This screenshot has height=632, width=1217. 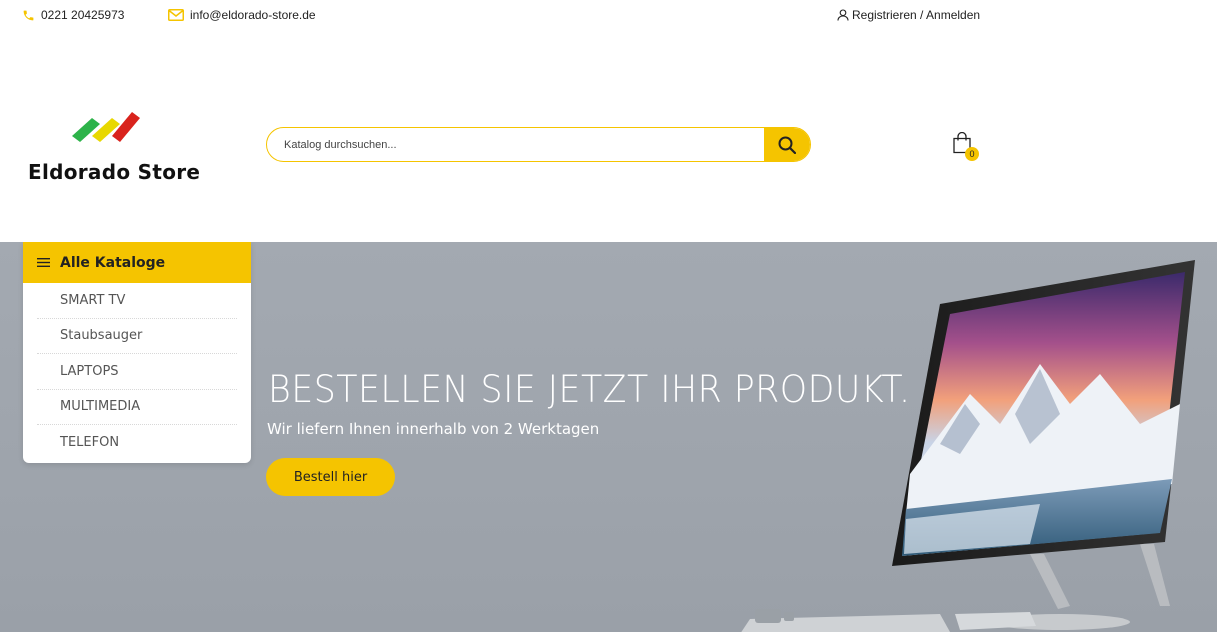 I want to click on menu-icon, so click(x=43, y=262).